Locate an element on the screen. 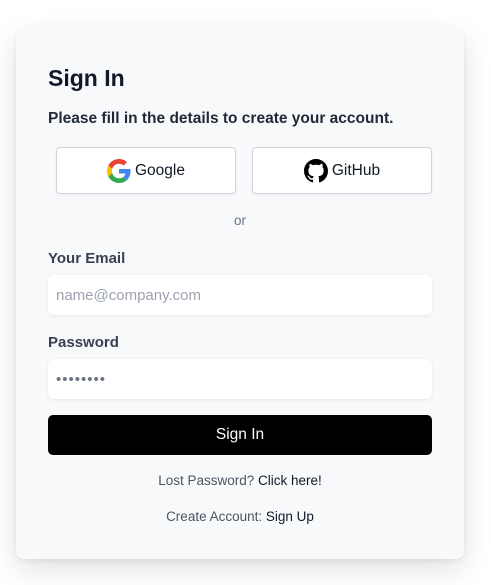 This screenshot has height=585, width=491. password-input is located at coordinates (240, 379).